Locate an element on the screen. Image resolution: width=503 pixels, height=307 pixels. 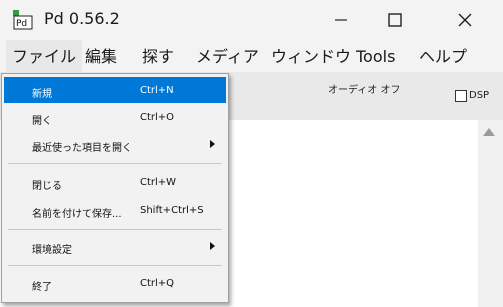
menu-item-label: 最近使った項目を開く is located at coordinates (82, 148).